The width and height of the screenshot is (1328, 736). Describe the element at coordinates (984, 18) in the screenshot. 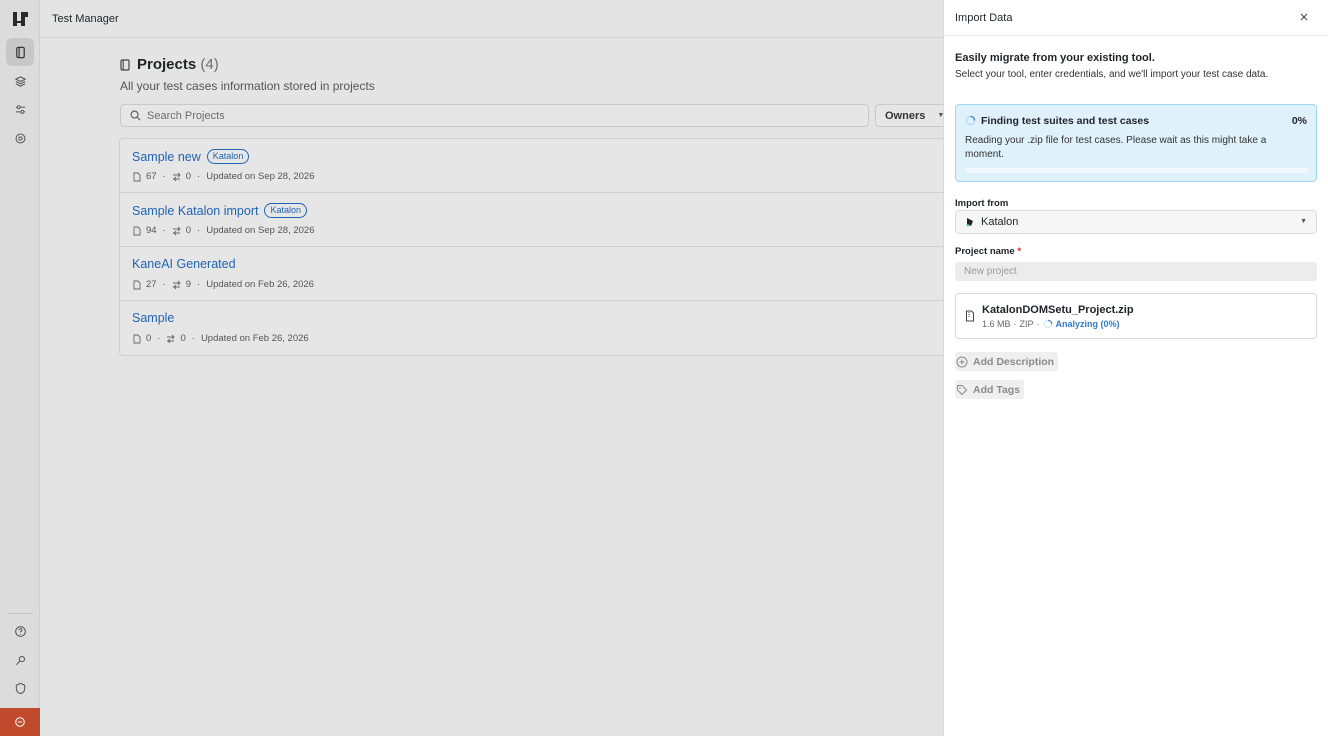

I see `panel-title: Import Data` at that location.